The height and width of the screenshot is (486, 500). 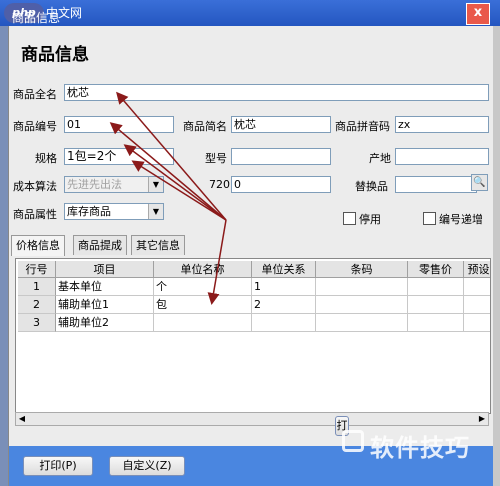 I want to click on substitute-search-button: 🔍, so click(x=479, y=182).